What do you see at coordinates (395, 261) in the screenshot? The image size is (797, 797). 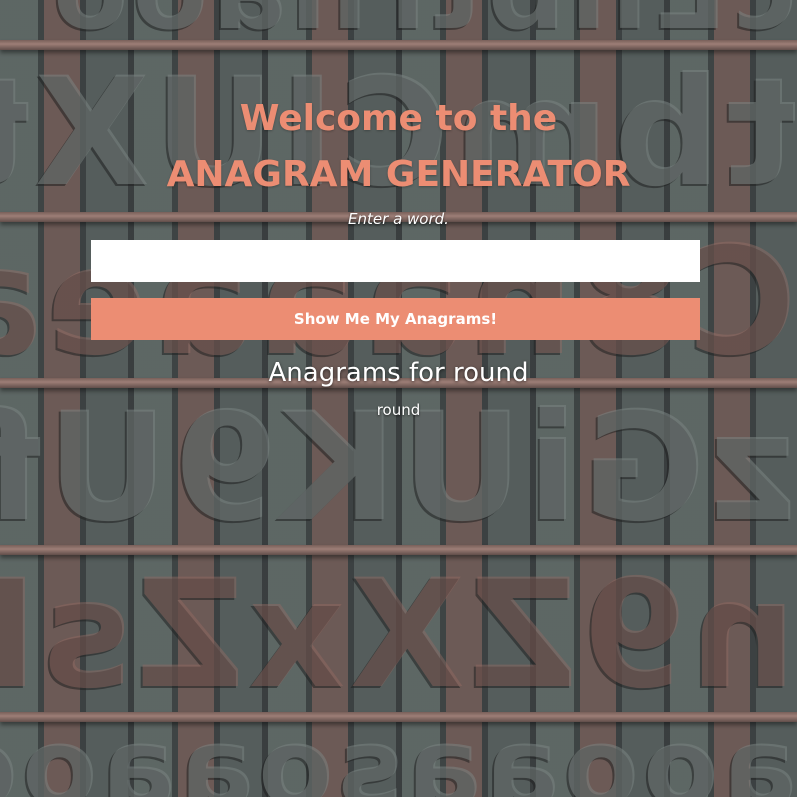 I see `word-input` at bounding box center [395, 261].